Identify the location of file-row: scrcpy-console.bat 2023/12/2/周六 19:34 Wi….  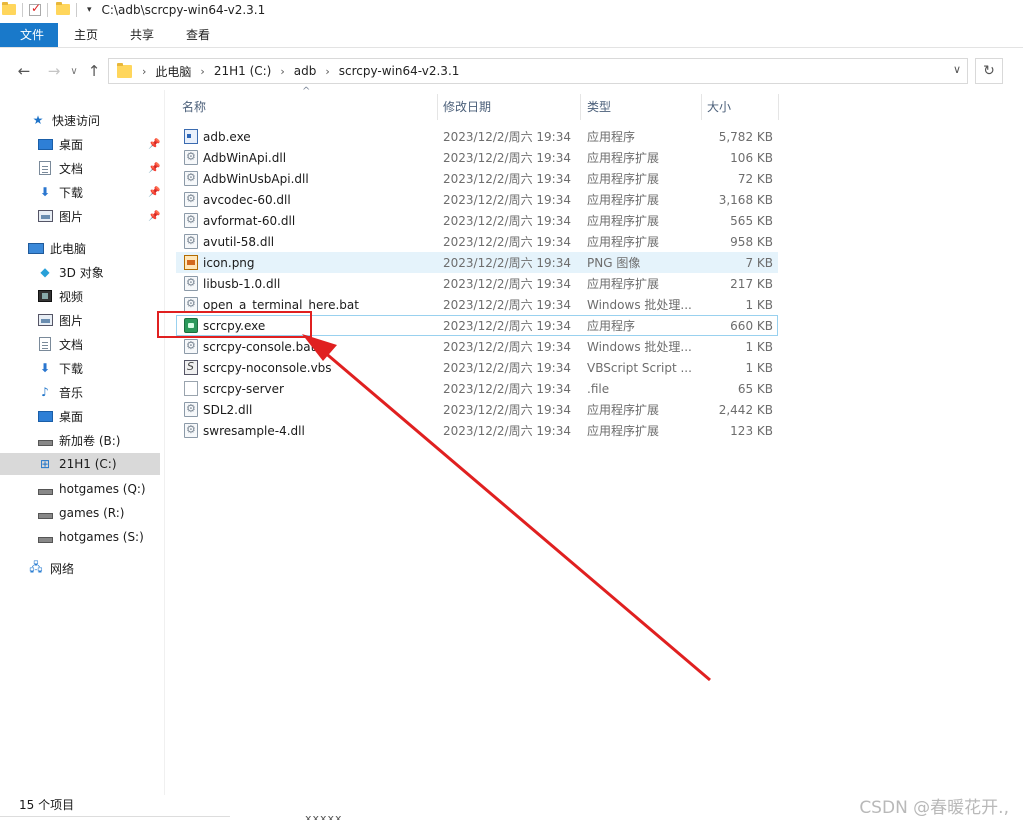
(477, 346).